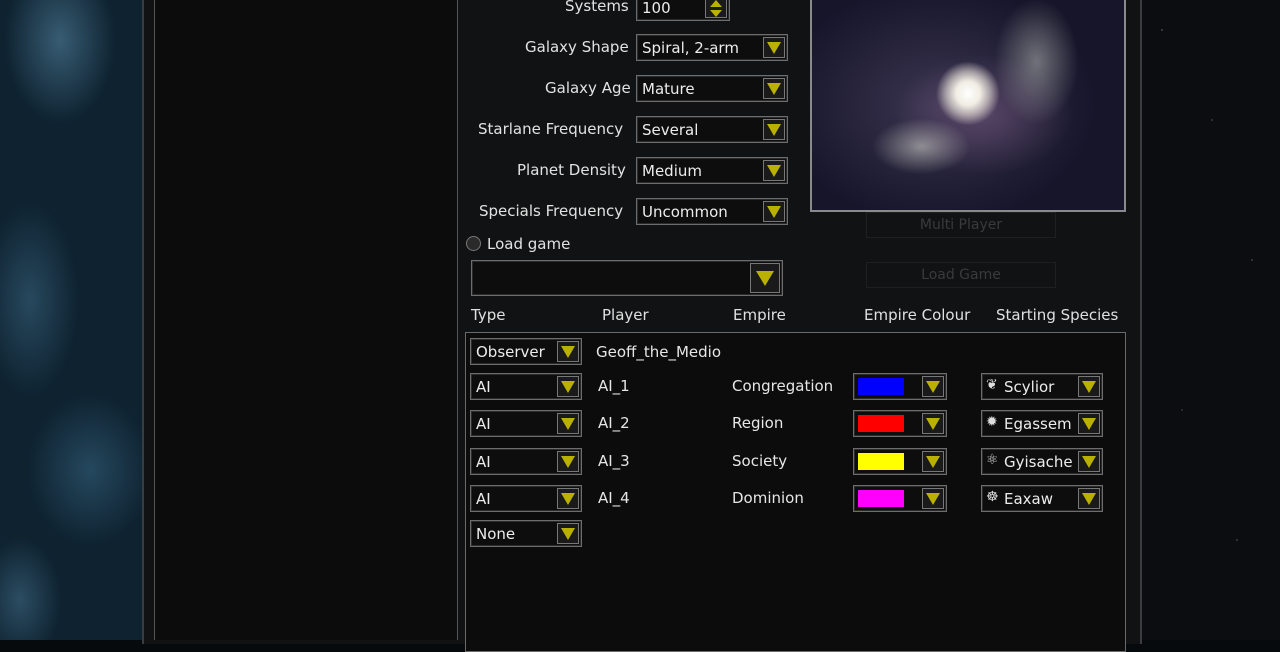  I want to click on starting-species-dropdown: ✹ Egassem, so click(1042, 423).